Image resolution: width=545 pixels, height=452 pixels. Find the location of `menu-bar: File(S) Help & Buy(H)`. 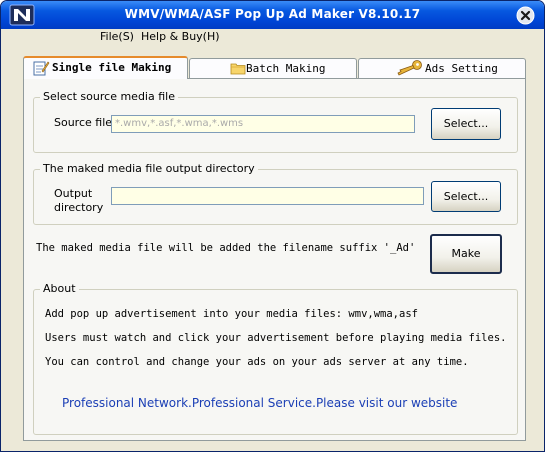

menu-bar: File(S) Help & Buy(H) is located at coordinates (272, 37).